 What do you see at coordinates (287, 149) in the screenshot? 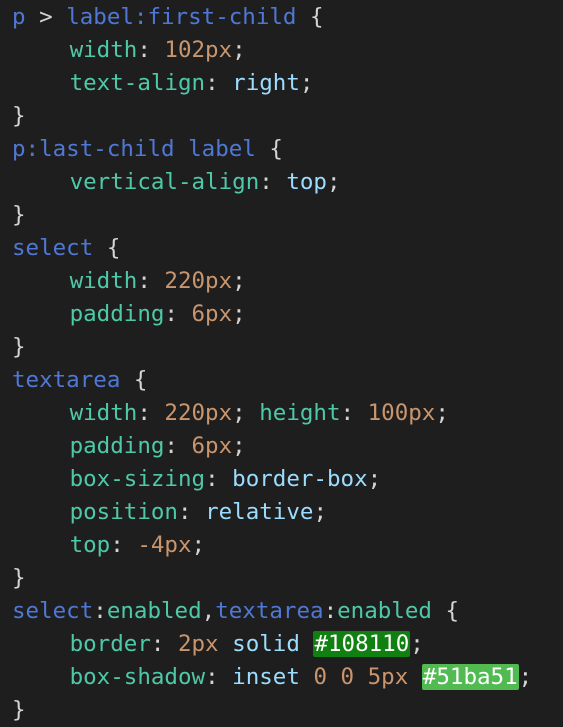
I see `code-line: p:last-child label {` at bounding box center [287, 149].